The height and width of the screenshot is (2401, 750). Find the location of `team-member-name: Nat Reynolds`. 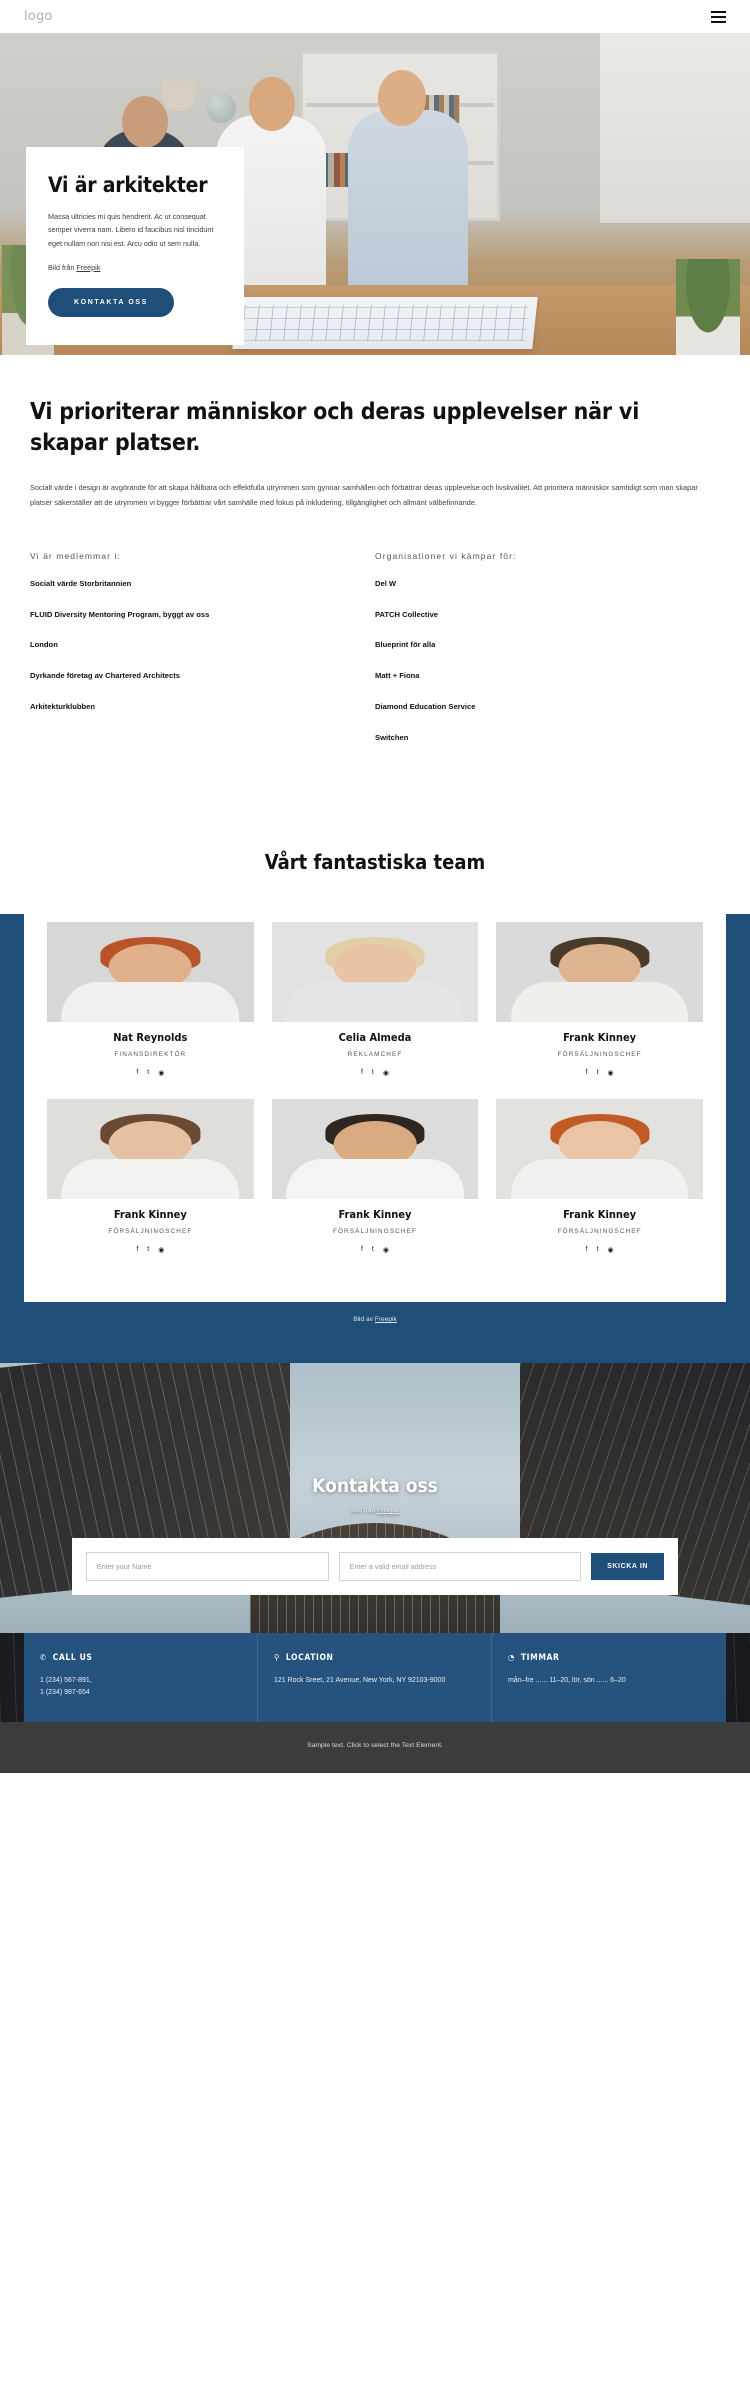

team-member-name: Nat Reynolds is located at coordinates (150, 1037).